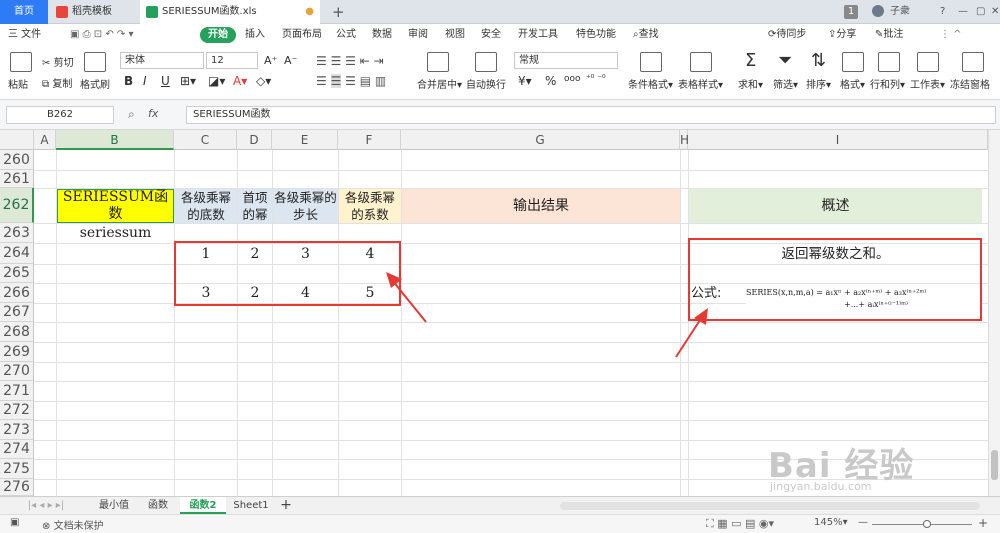  I want to click on col-header-f: F, so click(369, 140).